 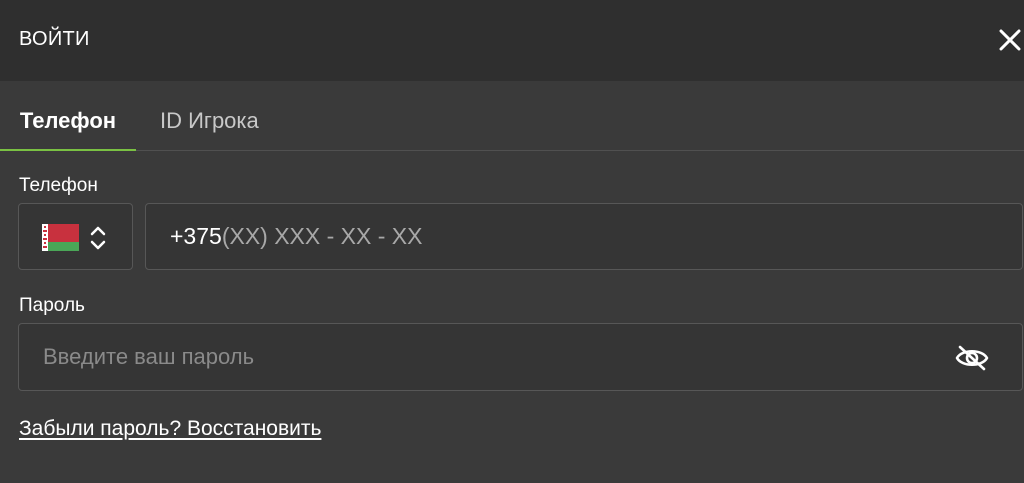 I want to click on country-selector, so click(x=75, y=236).